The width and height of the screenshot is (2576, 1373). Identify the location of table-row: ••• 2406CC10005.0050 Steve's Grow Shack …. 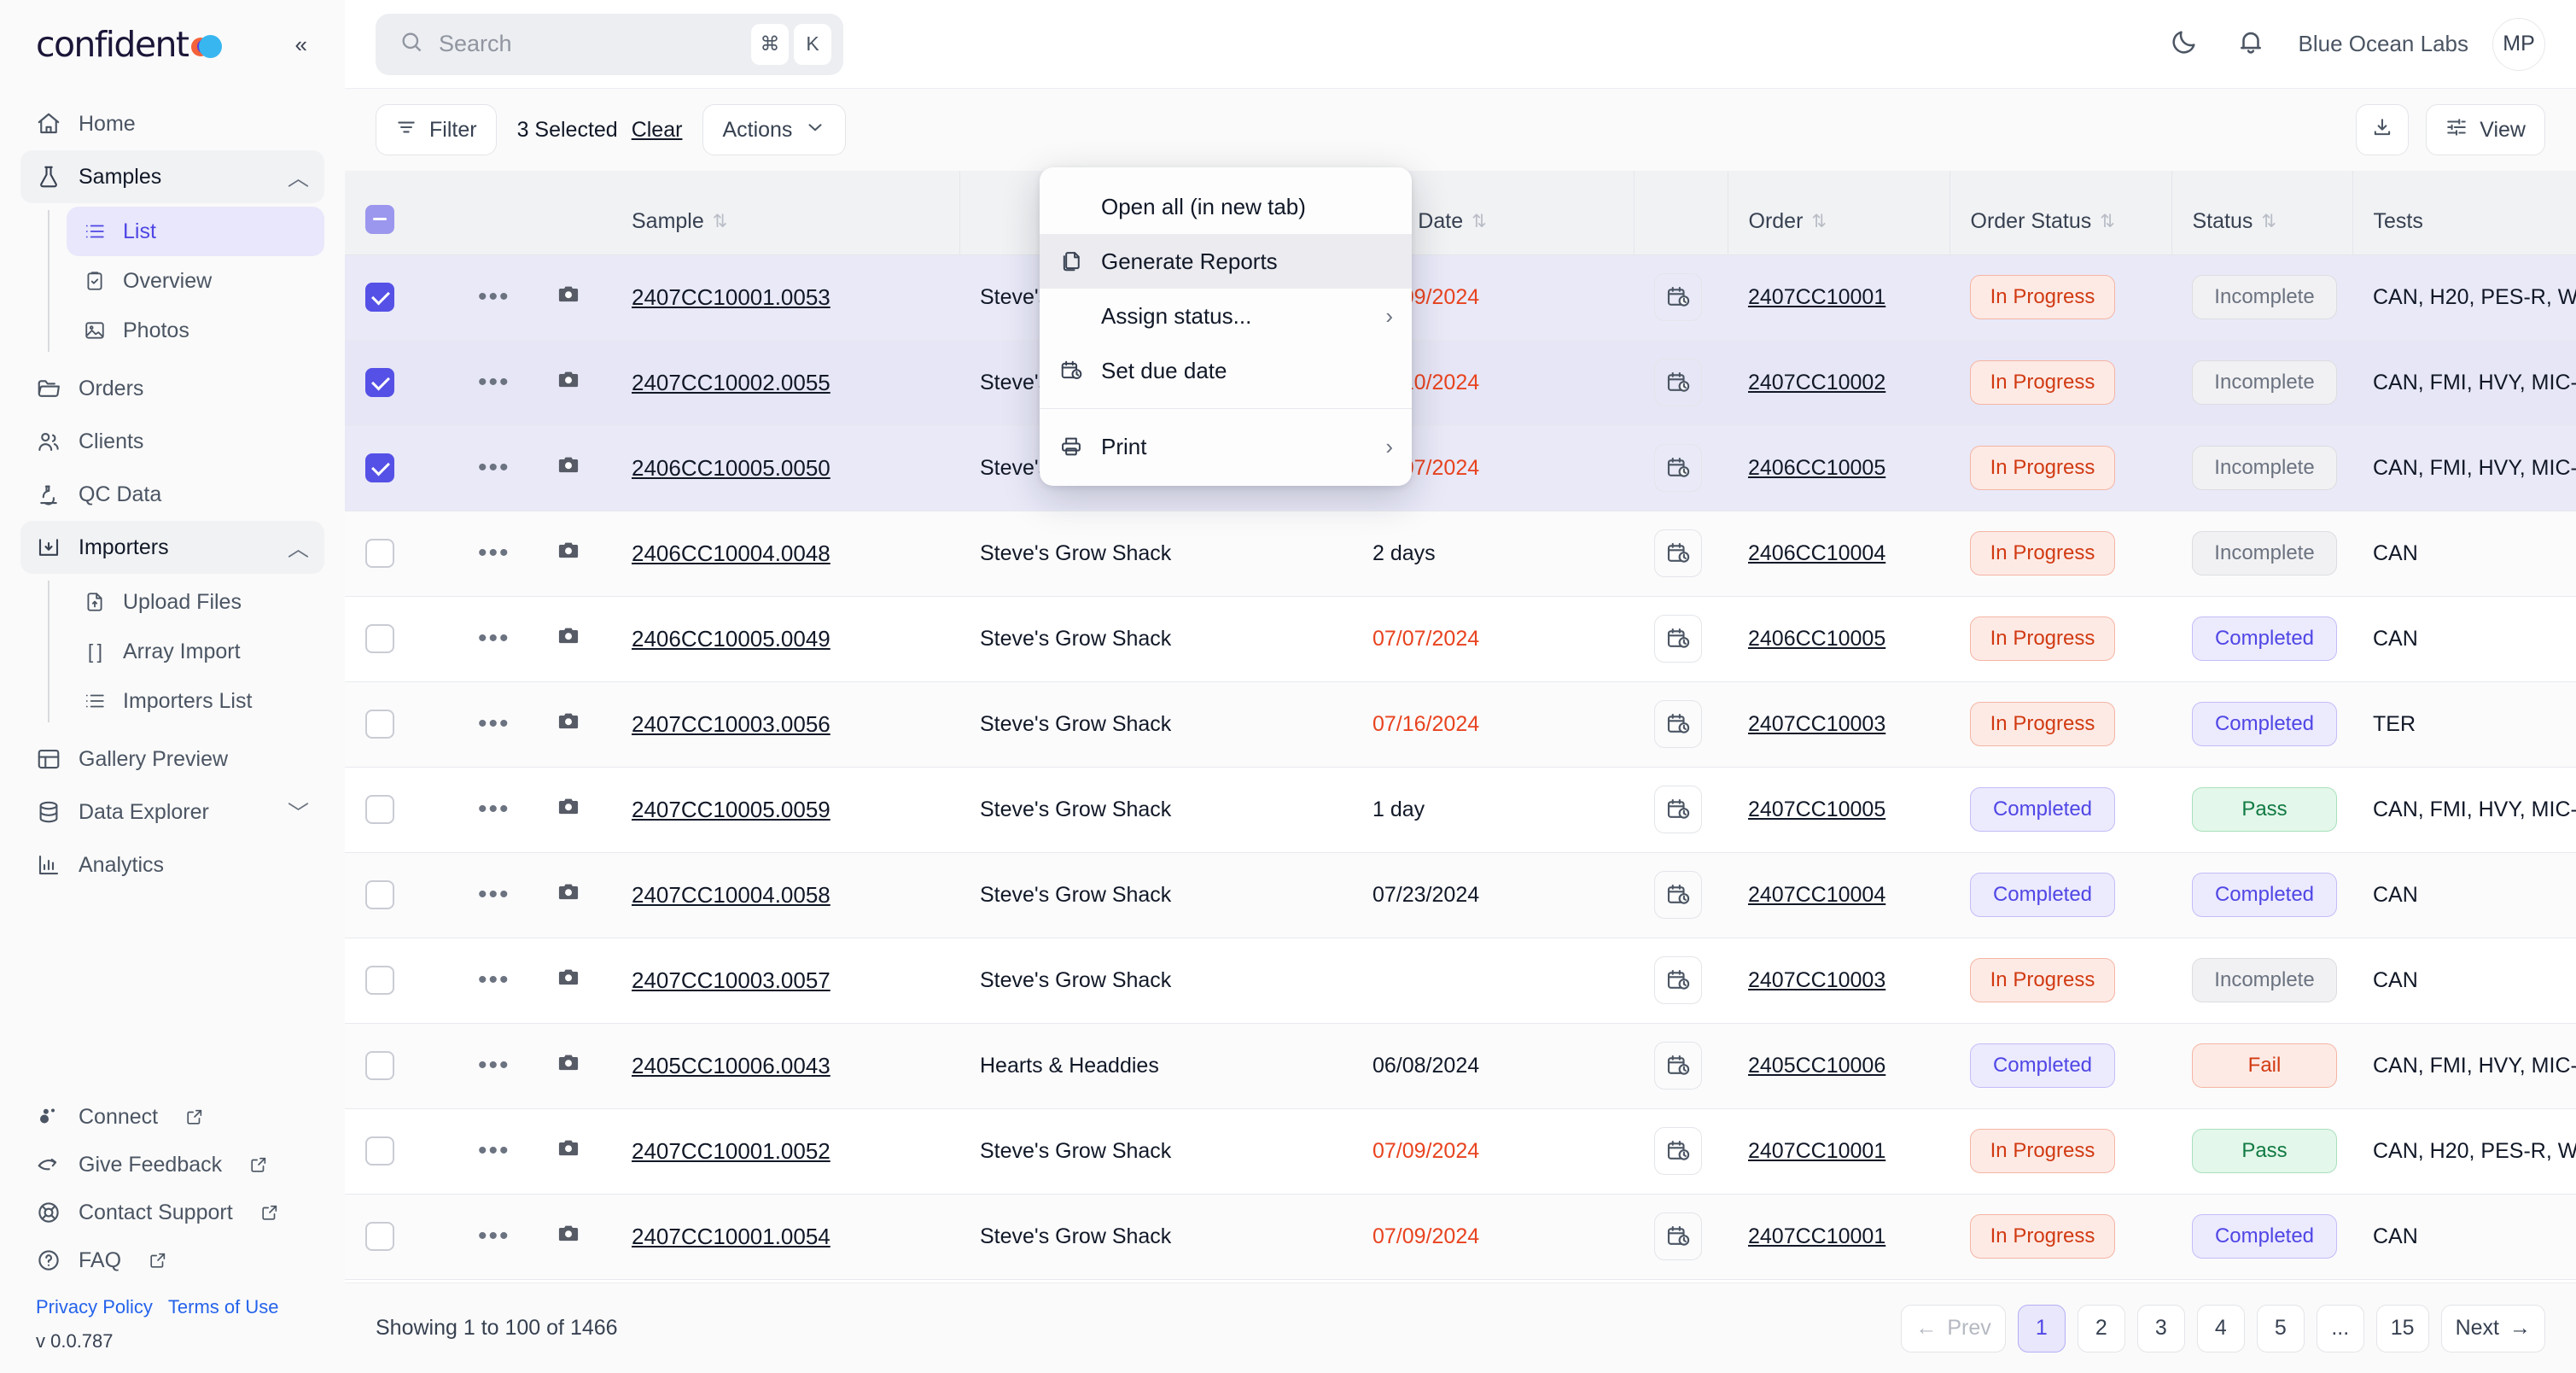
(1460, 468).